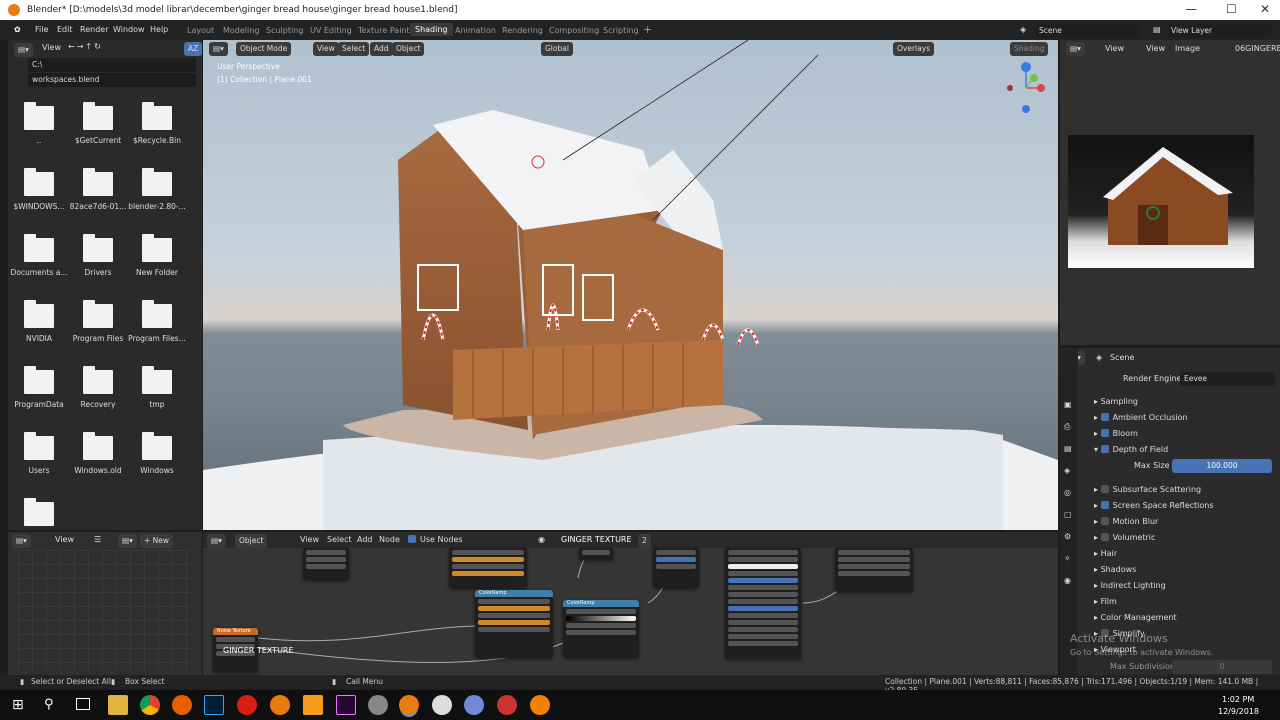 The width and height of the screenshot is (1280, 720). I want to click on menu-help: Help, so click(159, 29).